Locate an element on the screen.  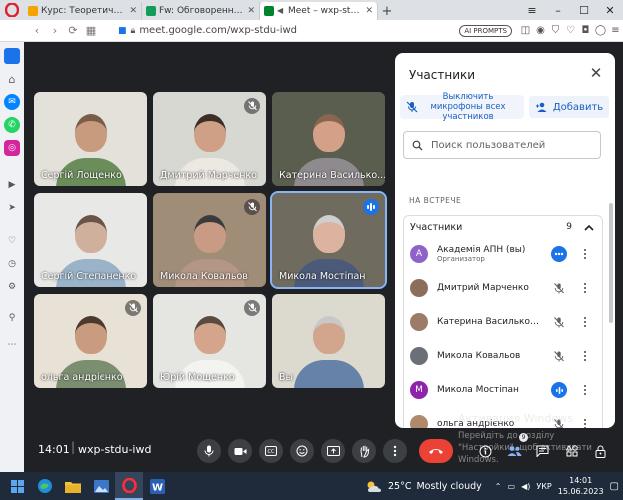
settings-icon: ⚙ is located at coordinates (12, 287).